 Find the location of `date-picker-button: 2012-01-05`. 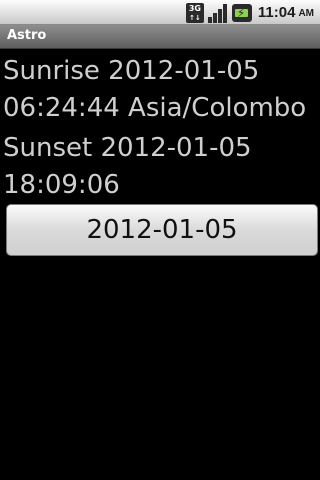

date-picker-button: 2012-01-05 is located at coordinates (162, 230).